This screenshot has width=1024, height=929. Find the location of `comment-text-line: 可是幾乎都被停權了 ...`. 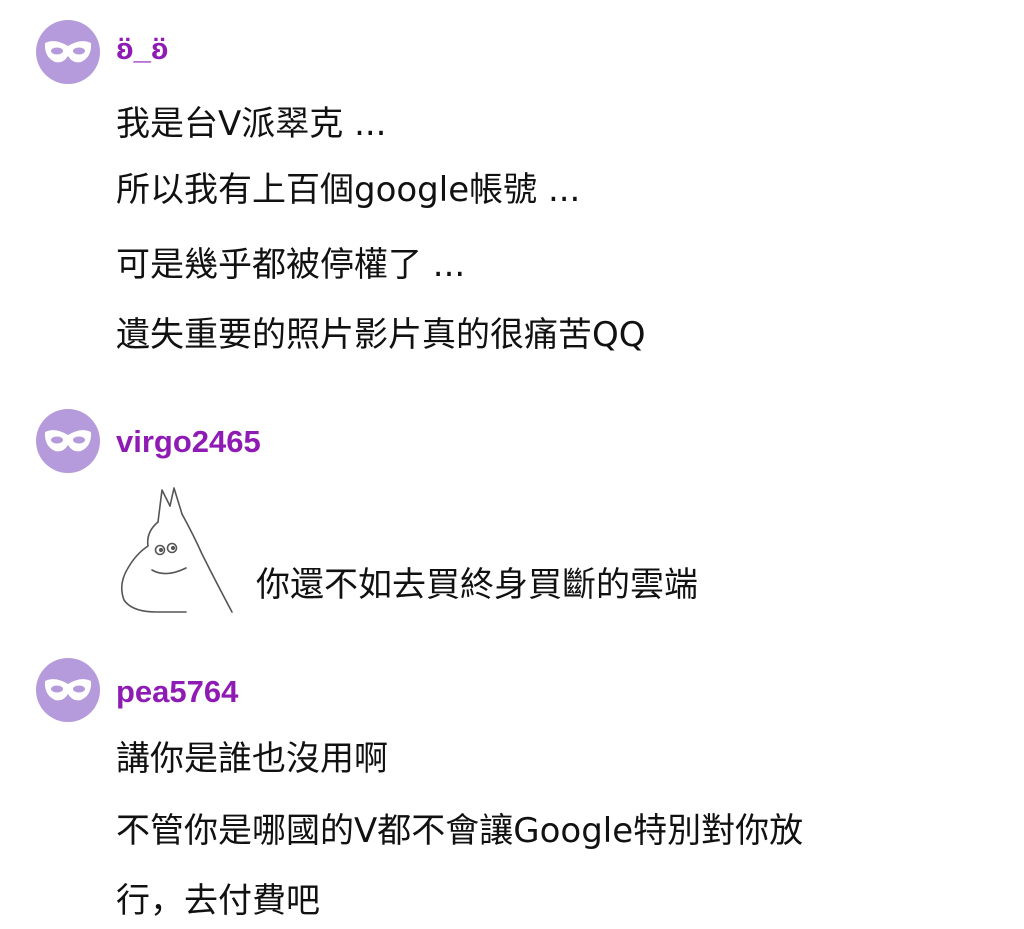

comment-text-line: 可是幾乎都被停權了 ... is located at coordinates (291, 265).